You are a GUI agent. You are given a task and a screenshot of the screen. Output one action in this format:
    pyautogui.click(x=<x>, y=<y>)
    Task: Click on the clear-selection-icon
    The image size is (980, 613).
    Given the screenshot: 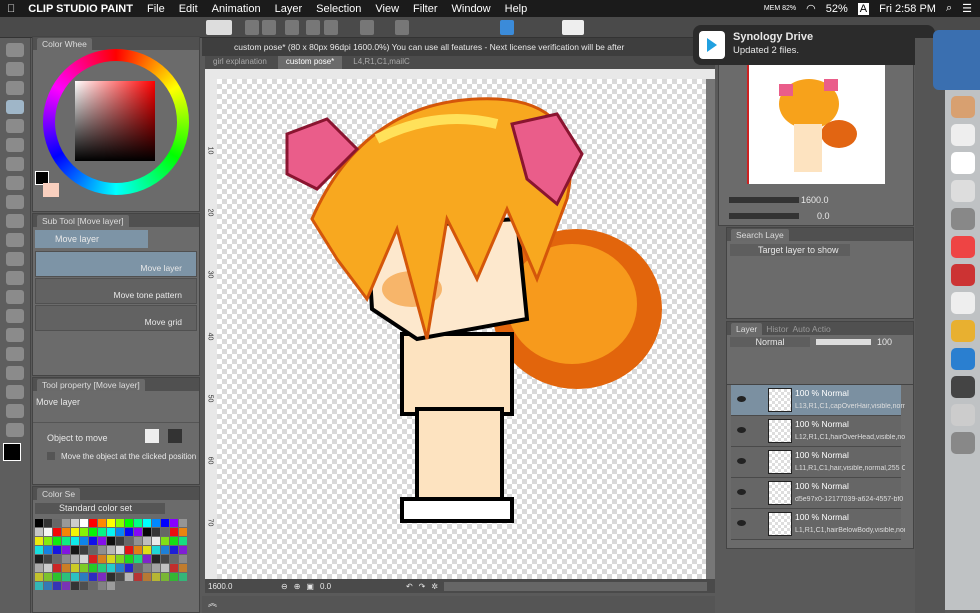 What is the action you would take?
    pyautogui.click(x=367, y=27)
    